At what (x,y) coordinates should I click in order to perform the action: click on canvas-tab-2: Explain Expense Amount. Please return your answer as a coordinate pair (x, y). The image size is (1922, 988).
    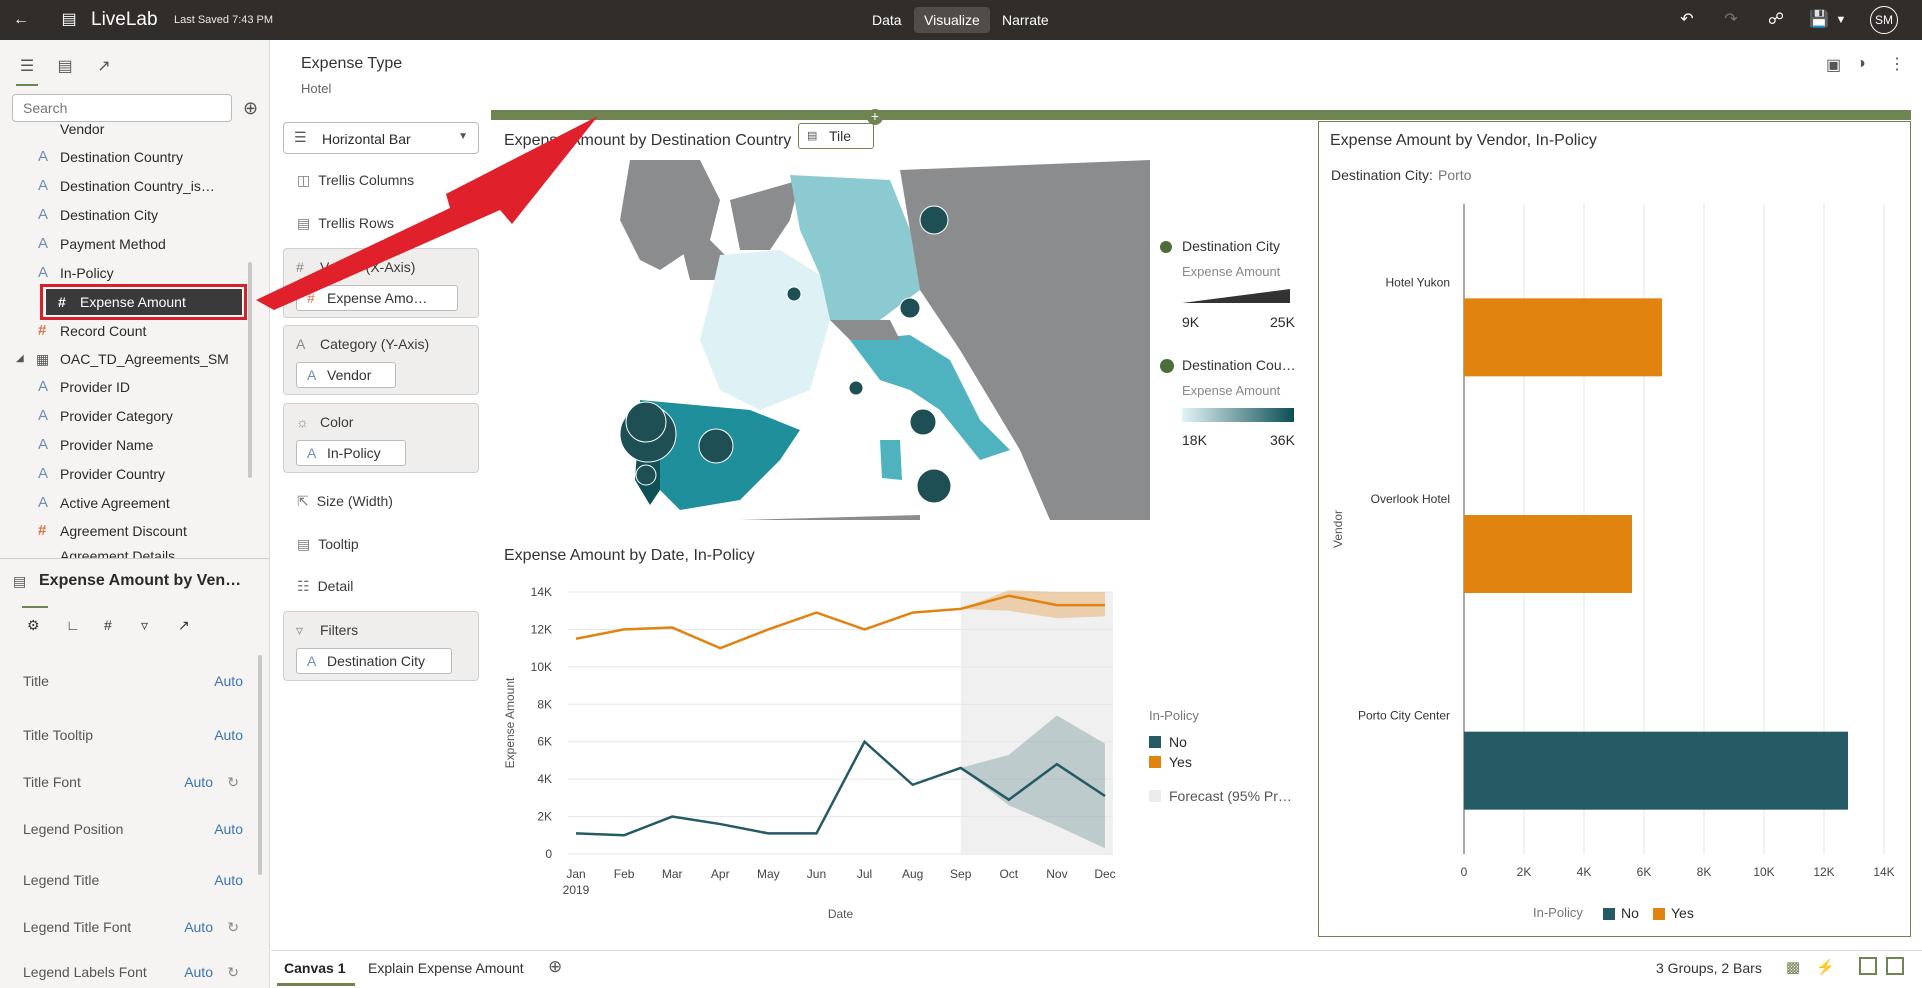
    Looking at the image, I should click on (446, 968).